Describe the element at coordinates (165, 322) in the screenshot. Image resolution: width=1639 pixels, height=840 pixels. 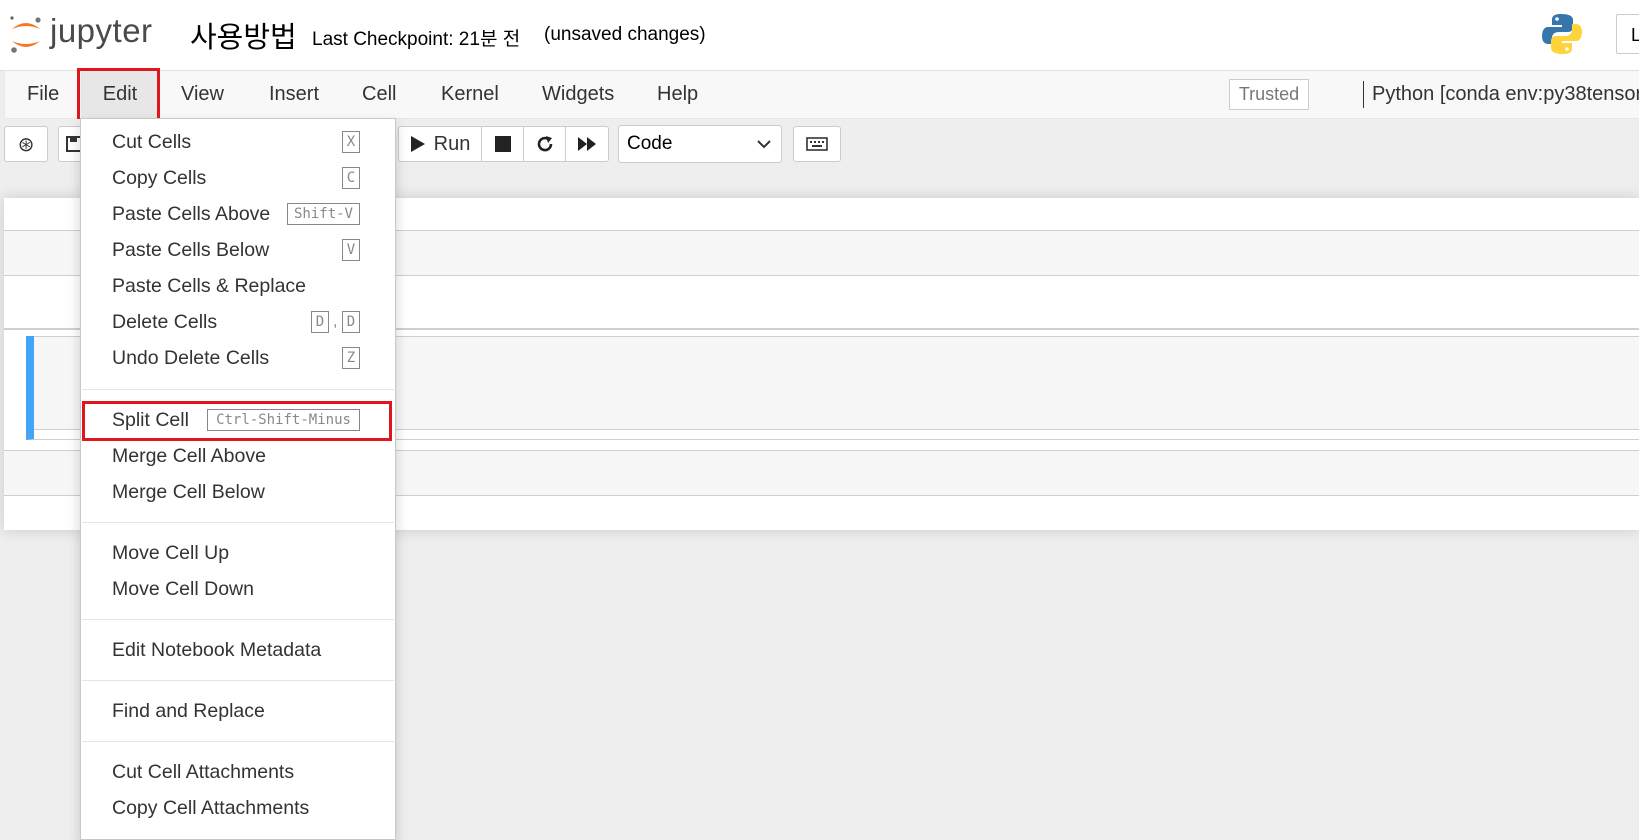
I see `menu-item-label: Delete Cells` at that location.